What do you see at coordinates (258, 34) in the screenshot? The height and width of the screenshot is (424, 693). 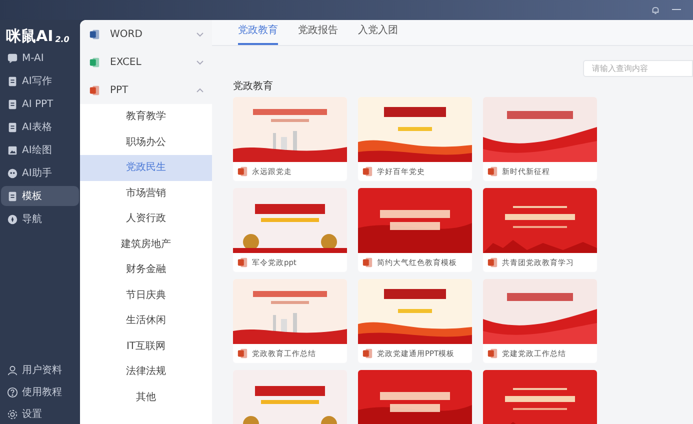 I see `tab: 党政教育` at bounding box center [258, 34].